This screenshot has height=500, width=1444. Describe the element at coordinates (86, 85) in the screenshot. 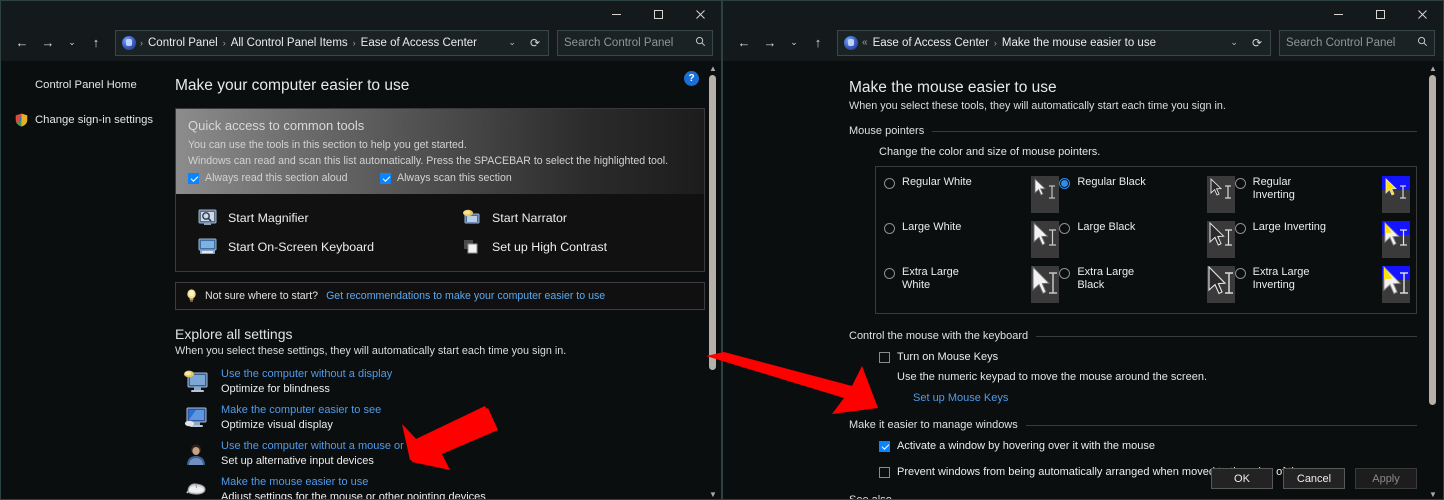

I see `sidebar-item-control-panel-home: Control Panel Home` at that location.